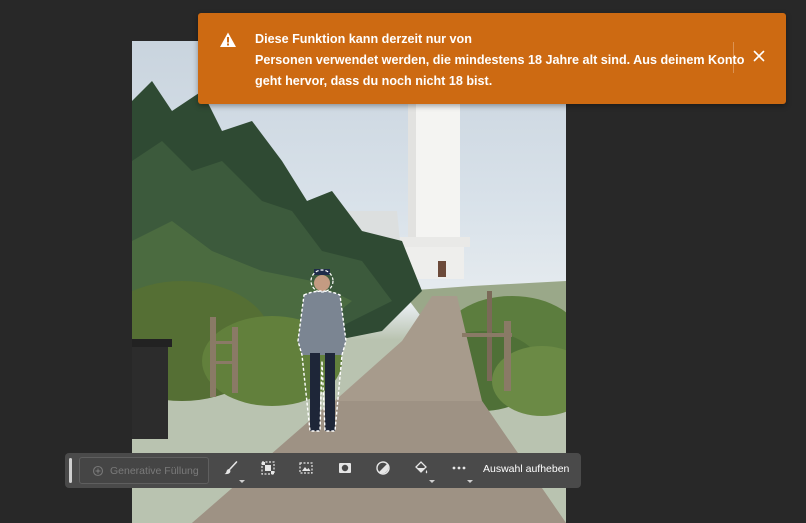 This screenshot has height=523, width=806. I want to click on more-icon, so click(459, 470).